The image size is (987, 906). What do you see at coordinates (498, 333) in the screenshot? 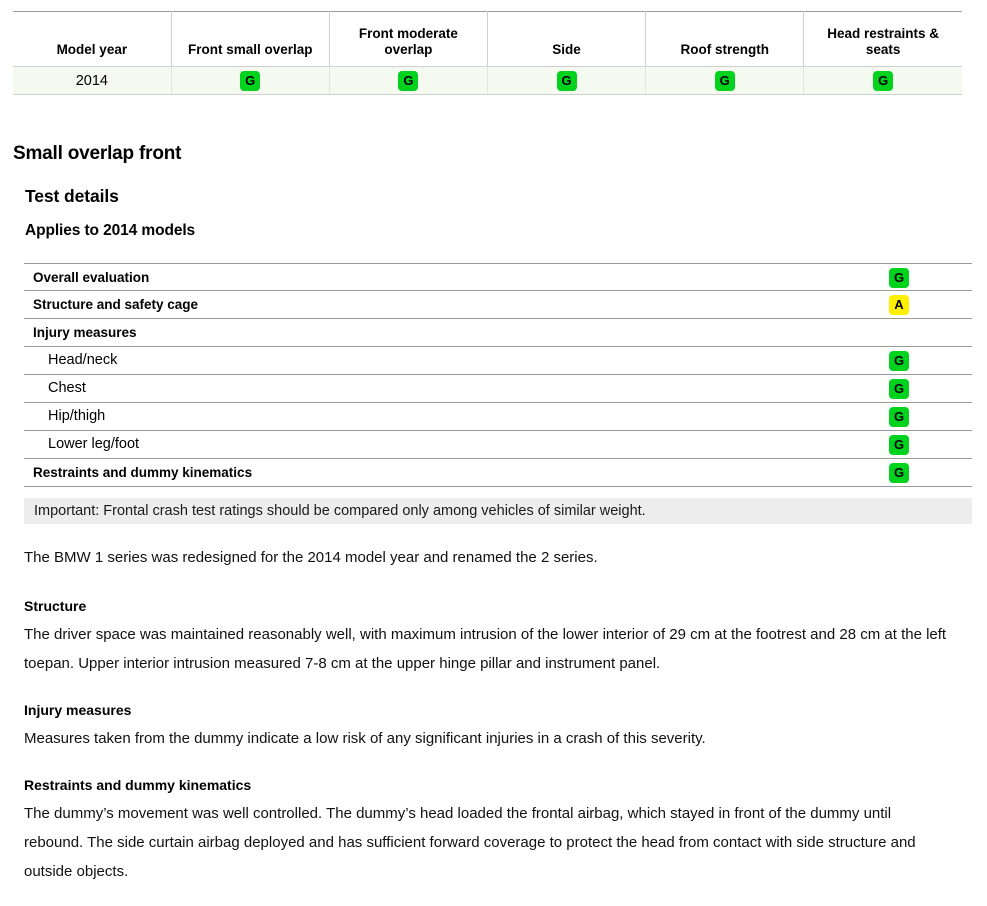
I see `detail-row: Injury measures` at bounding box center [498, 333].